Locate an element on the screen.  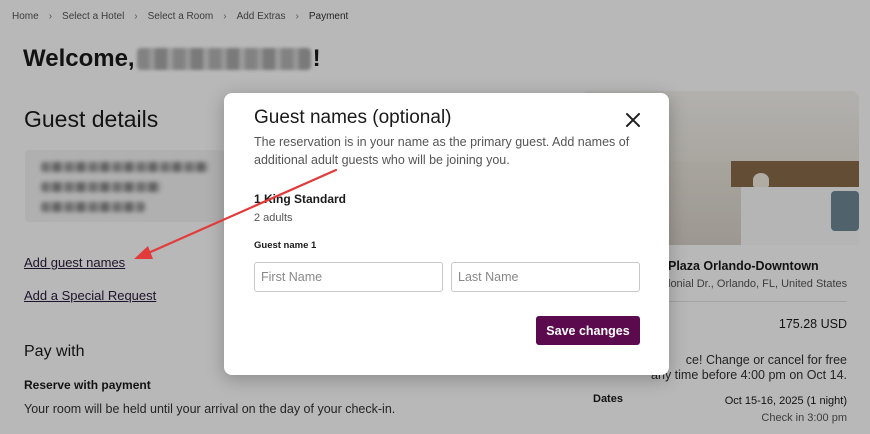
save-changes-button: Save changes is located at coordinates (588, 330).